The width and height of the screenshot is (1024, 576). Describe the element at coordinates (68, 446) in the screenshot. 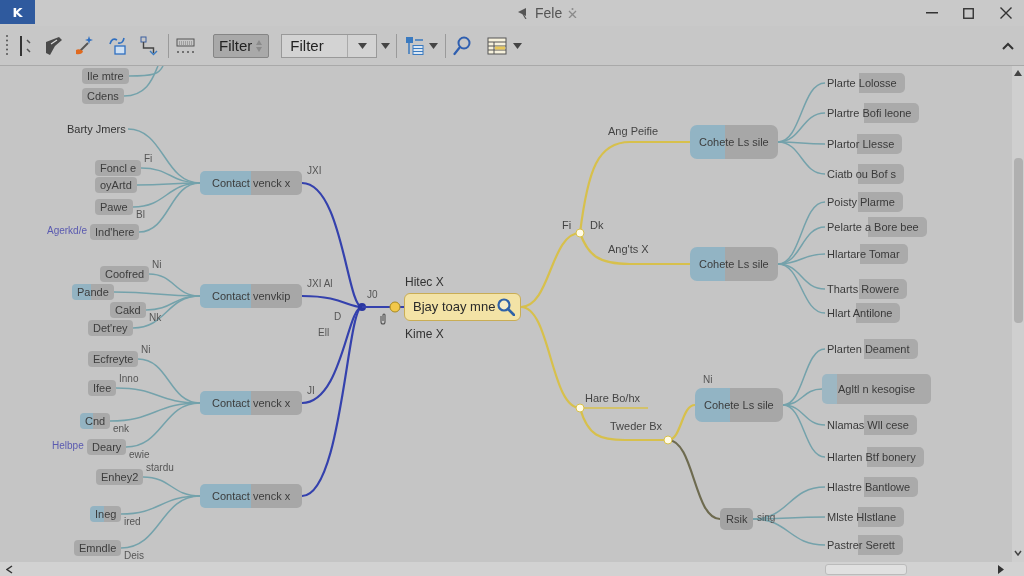

I see `side-note: Helbpe` at that location.